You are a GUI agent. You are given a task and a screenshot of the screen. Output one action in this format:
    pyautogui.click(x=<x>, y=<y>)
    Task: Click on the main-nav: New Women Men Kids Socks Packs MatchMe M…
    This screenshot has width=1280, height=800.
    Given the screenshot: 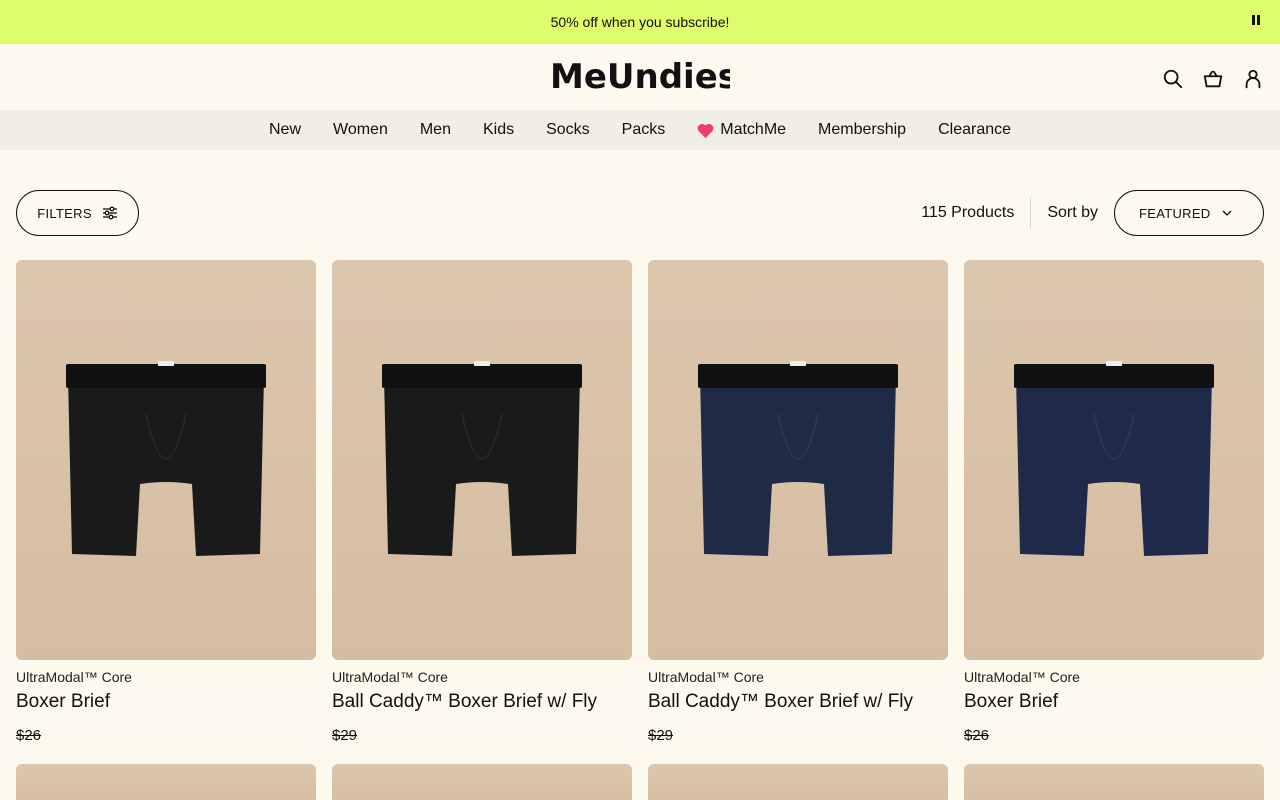 What is the action you would take?
    pyautogui.click(x=640, y=130)
    